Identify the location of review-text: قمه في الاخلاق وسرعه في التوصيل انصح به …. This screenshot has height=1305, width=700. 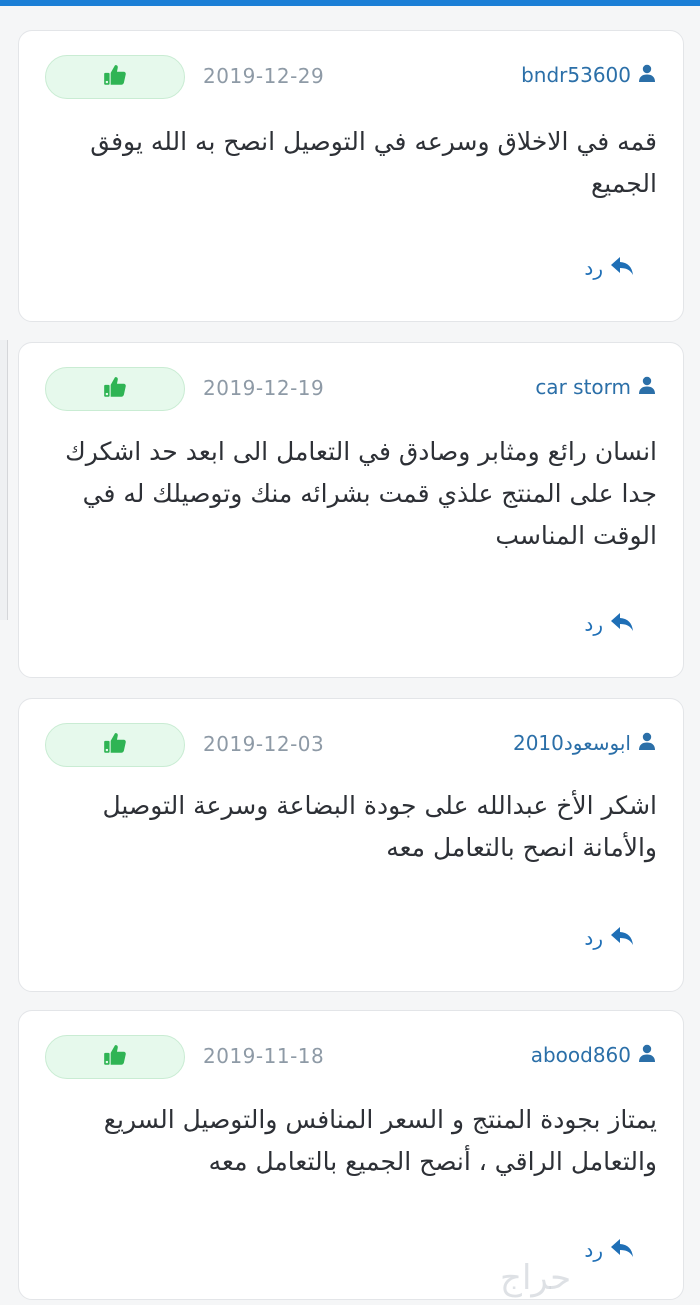
(373, 162).